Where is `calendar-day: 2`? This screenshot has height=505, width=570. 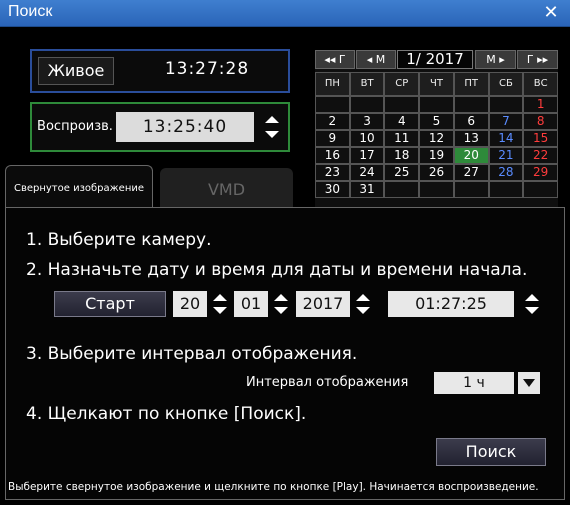 calendar-day: 2 is located at coordinates (332, 121).